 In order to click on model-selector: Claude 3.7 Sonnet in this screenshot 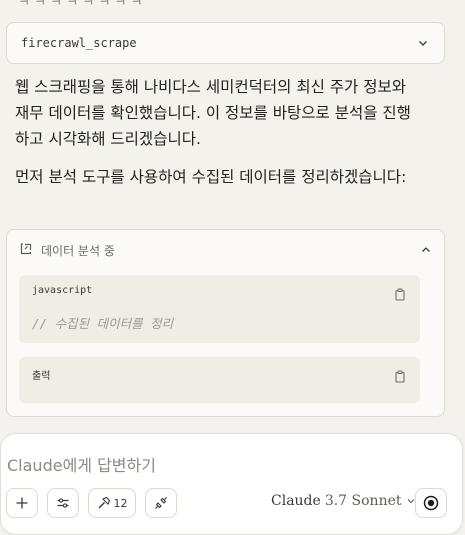, I will do `click(343, 501)`.